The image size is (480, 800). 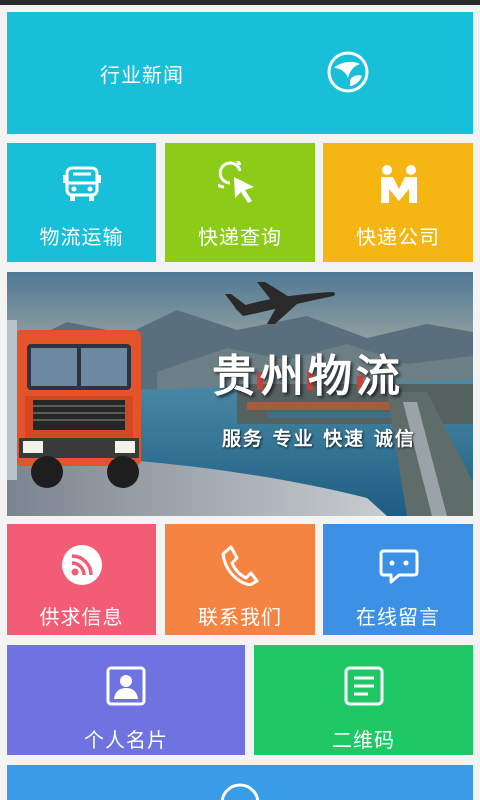 I want to click on chat-icon, so click(x=399, y=566).